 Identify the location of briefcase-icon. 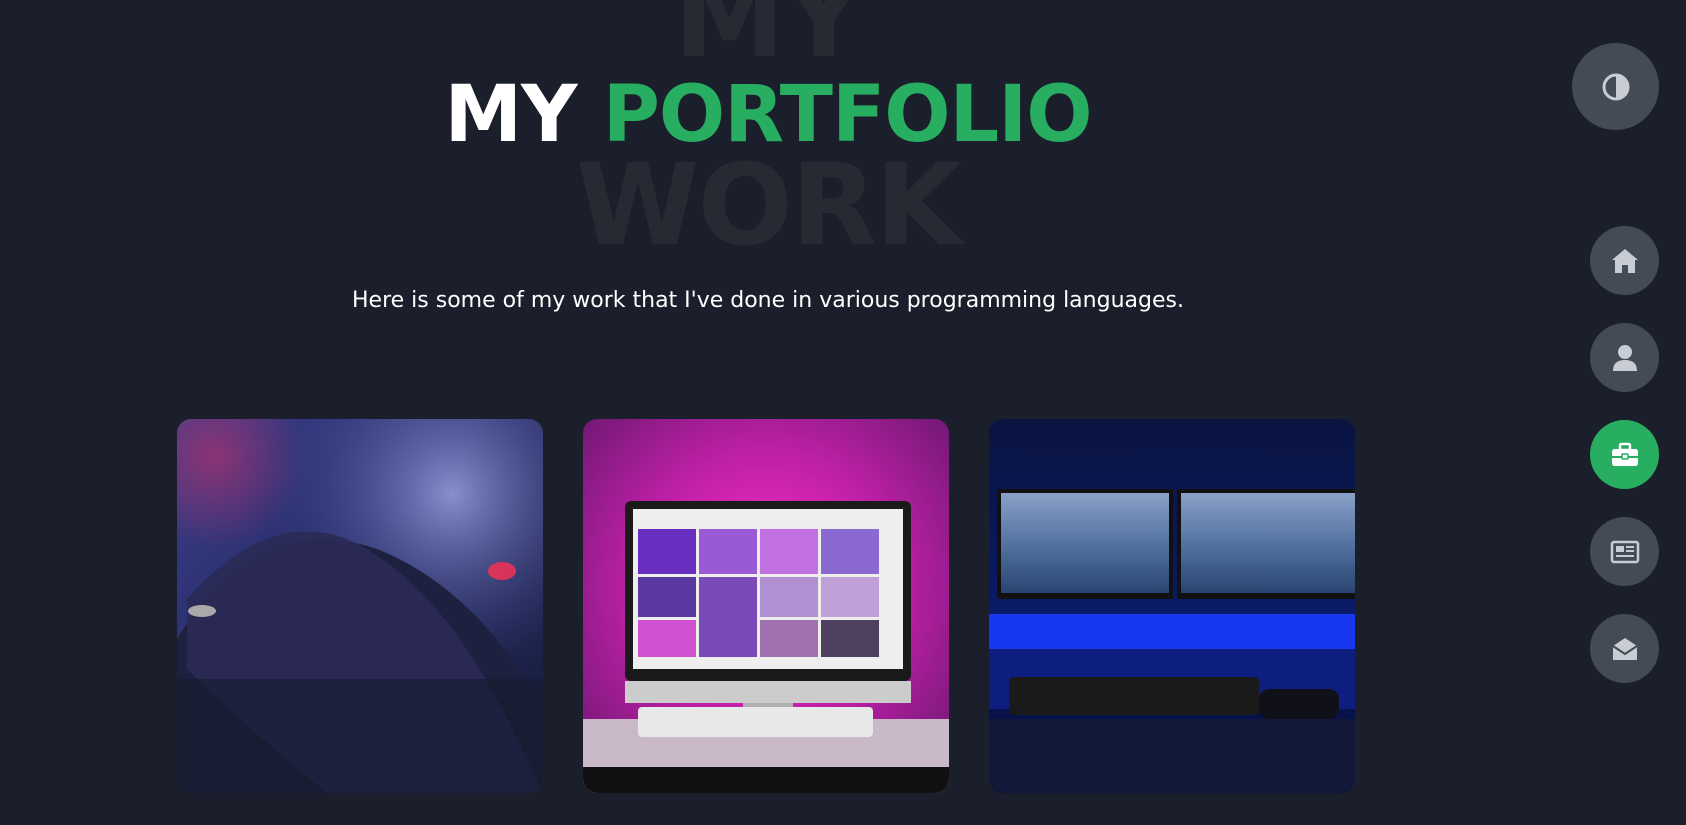
(1624, 454).